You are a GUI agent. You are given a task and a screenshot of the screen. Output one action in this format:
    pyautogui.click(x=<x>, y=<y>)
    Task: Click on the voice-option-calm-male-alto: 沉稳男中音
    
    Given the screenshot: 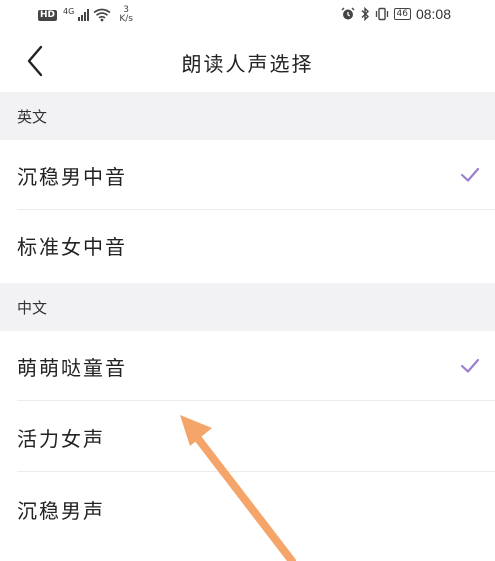 What is the action you would take?
    pyautogui.click(x=247, y=175)
    